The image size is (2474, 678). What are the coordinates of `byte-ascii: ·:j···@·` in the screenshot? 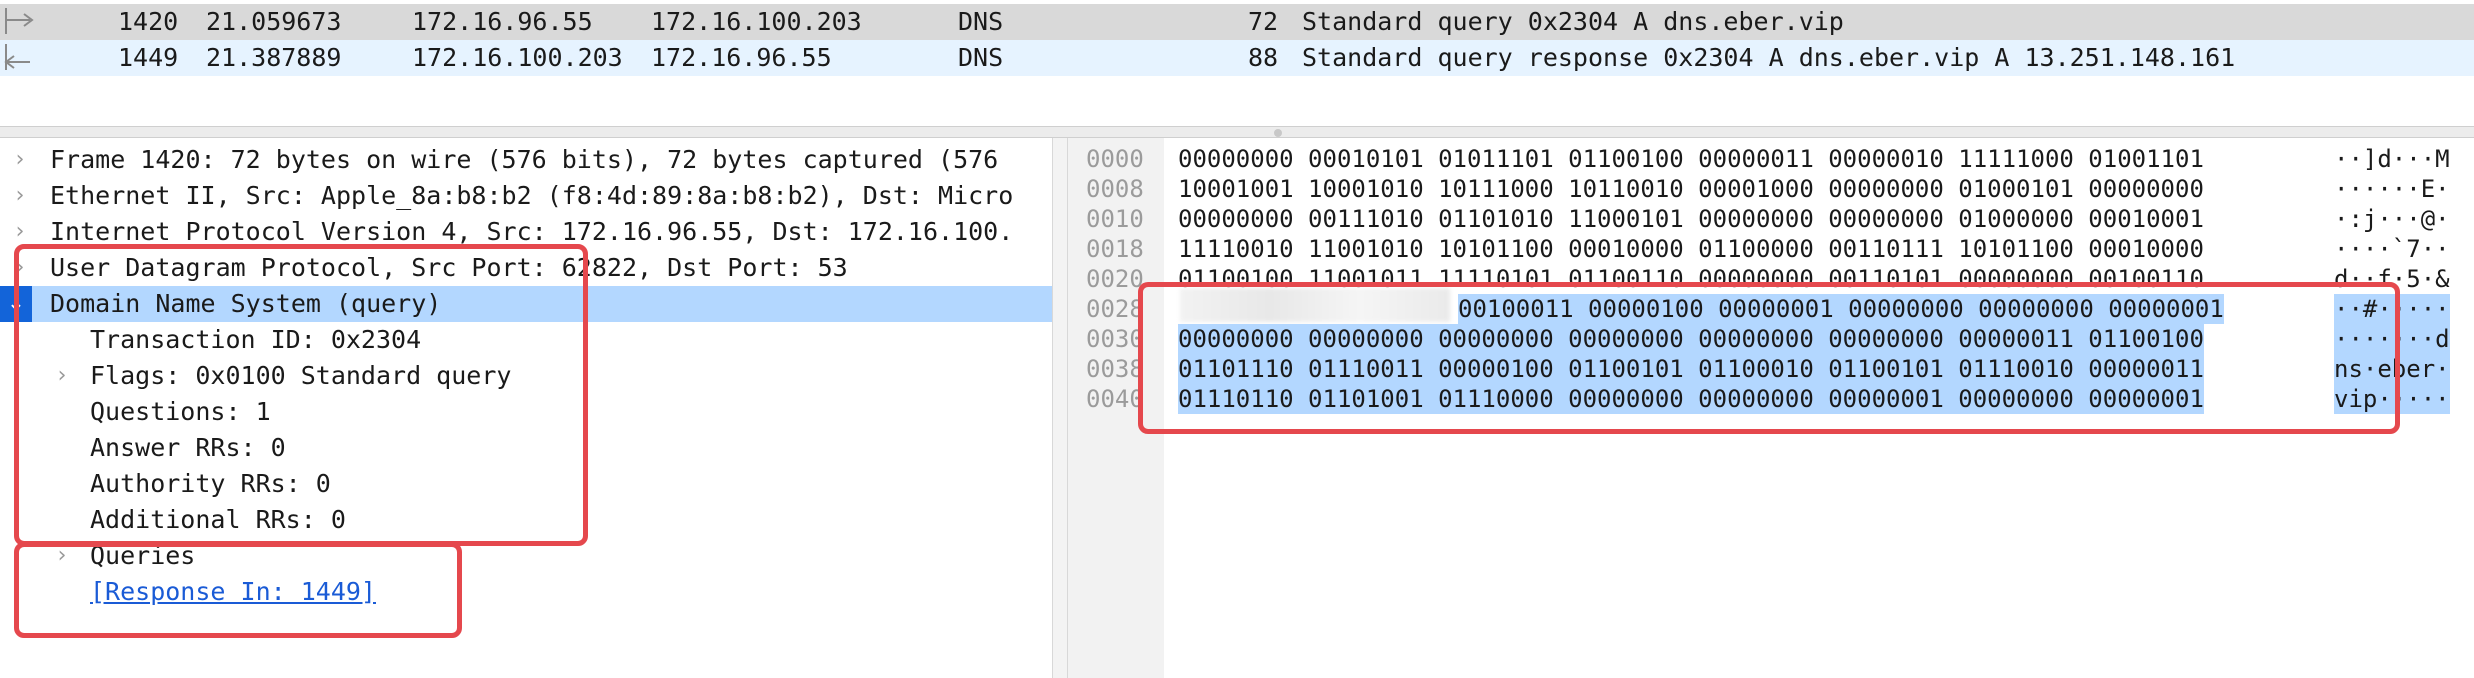 It's located at (2392, 219).